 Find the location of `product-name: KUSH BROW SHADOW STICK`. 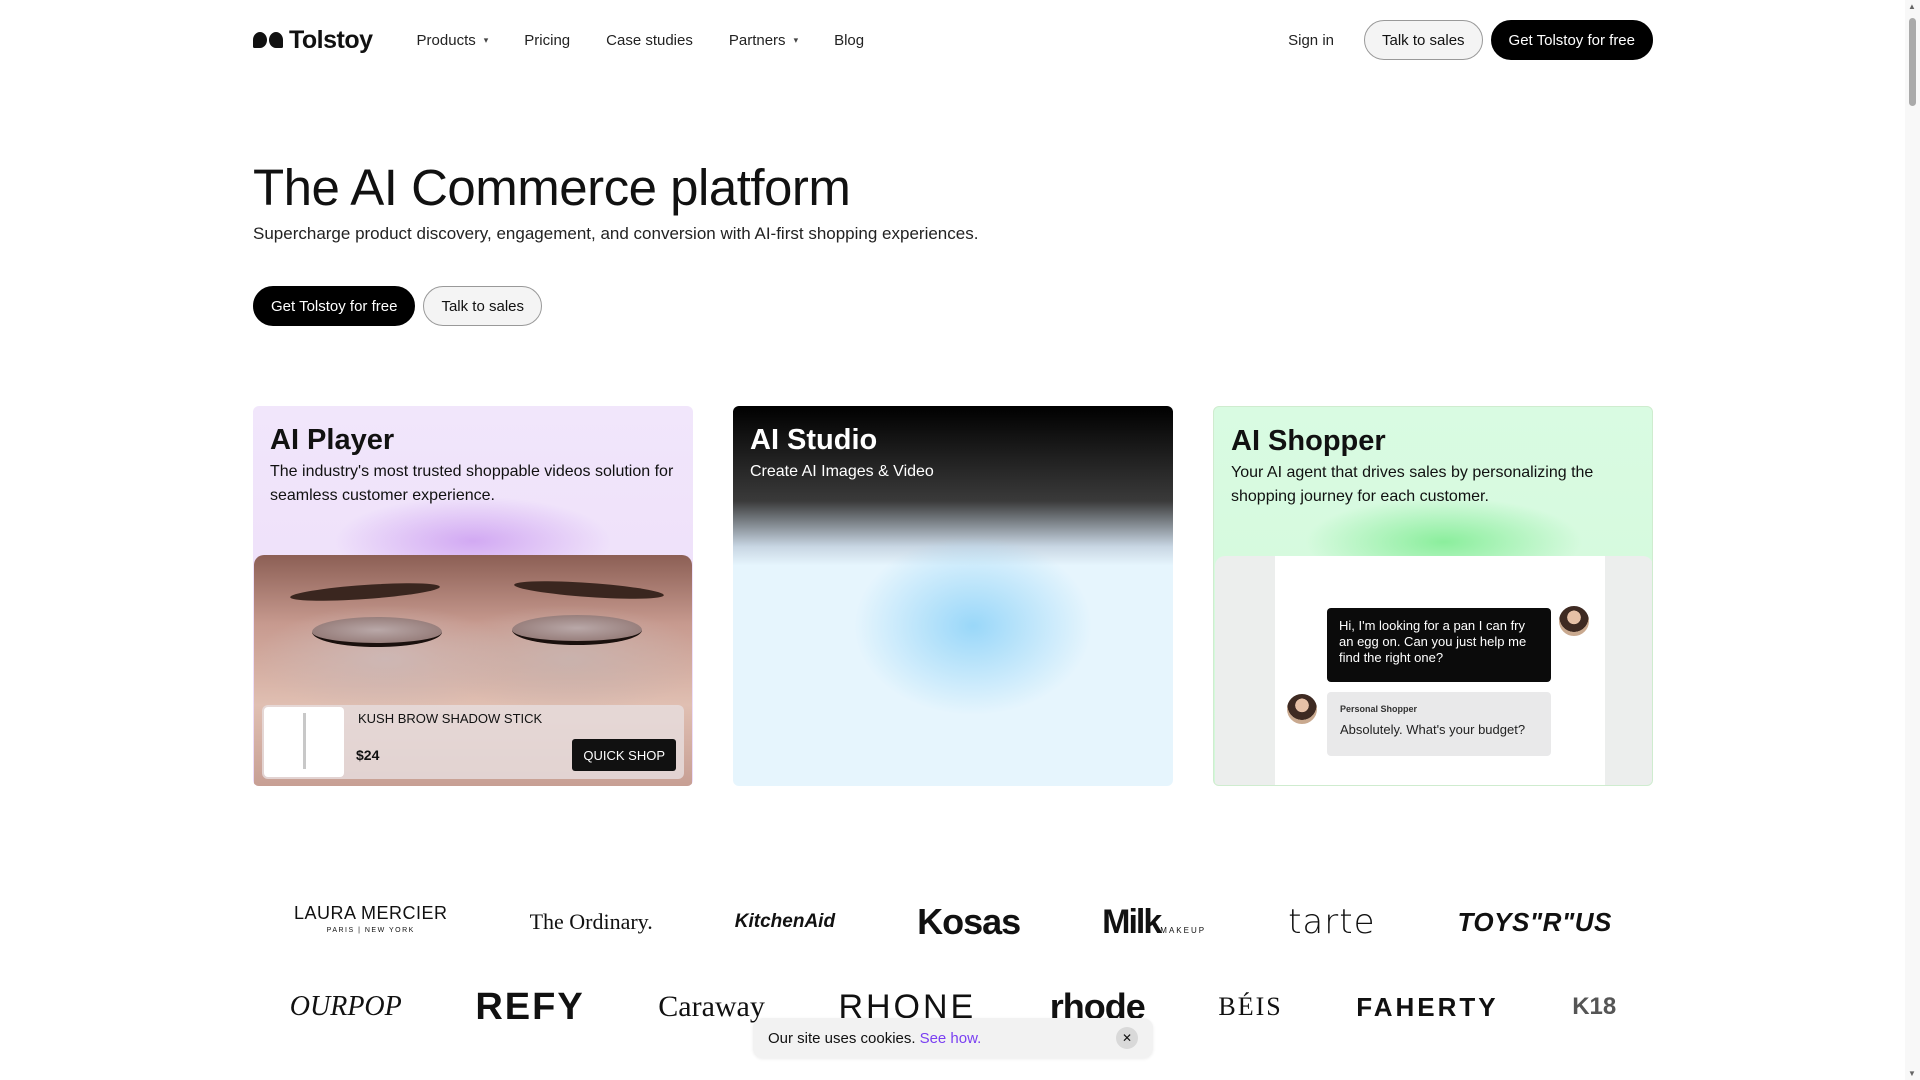

product-name: KUSH BROW SHADOW STICK is located at coordinates (450, 718).